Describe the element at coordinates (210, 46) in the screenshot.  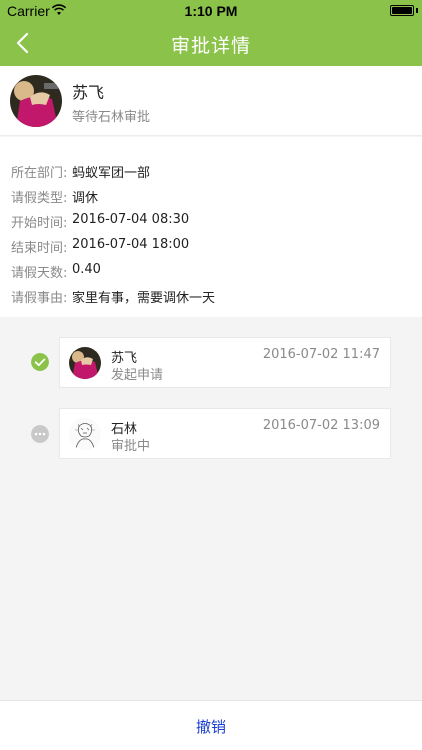
I see `page-title: 审批详情` at that location.